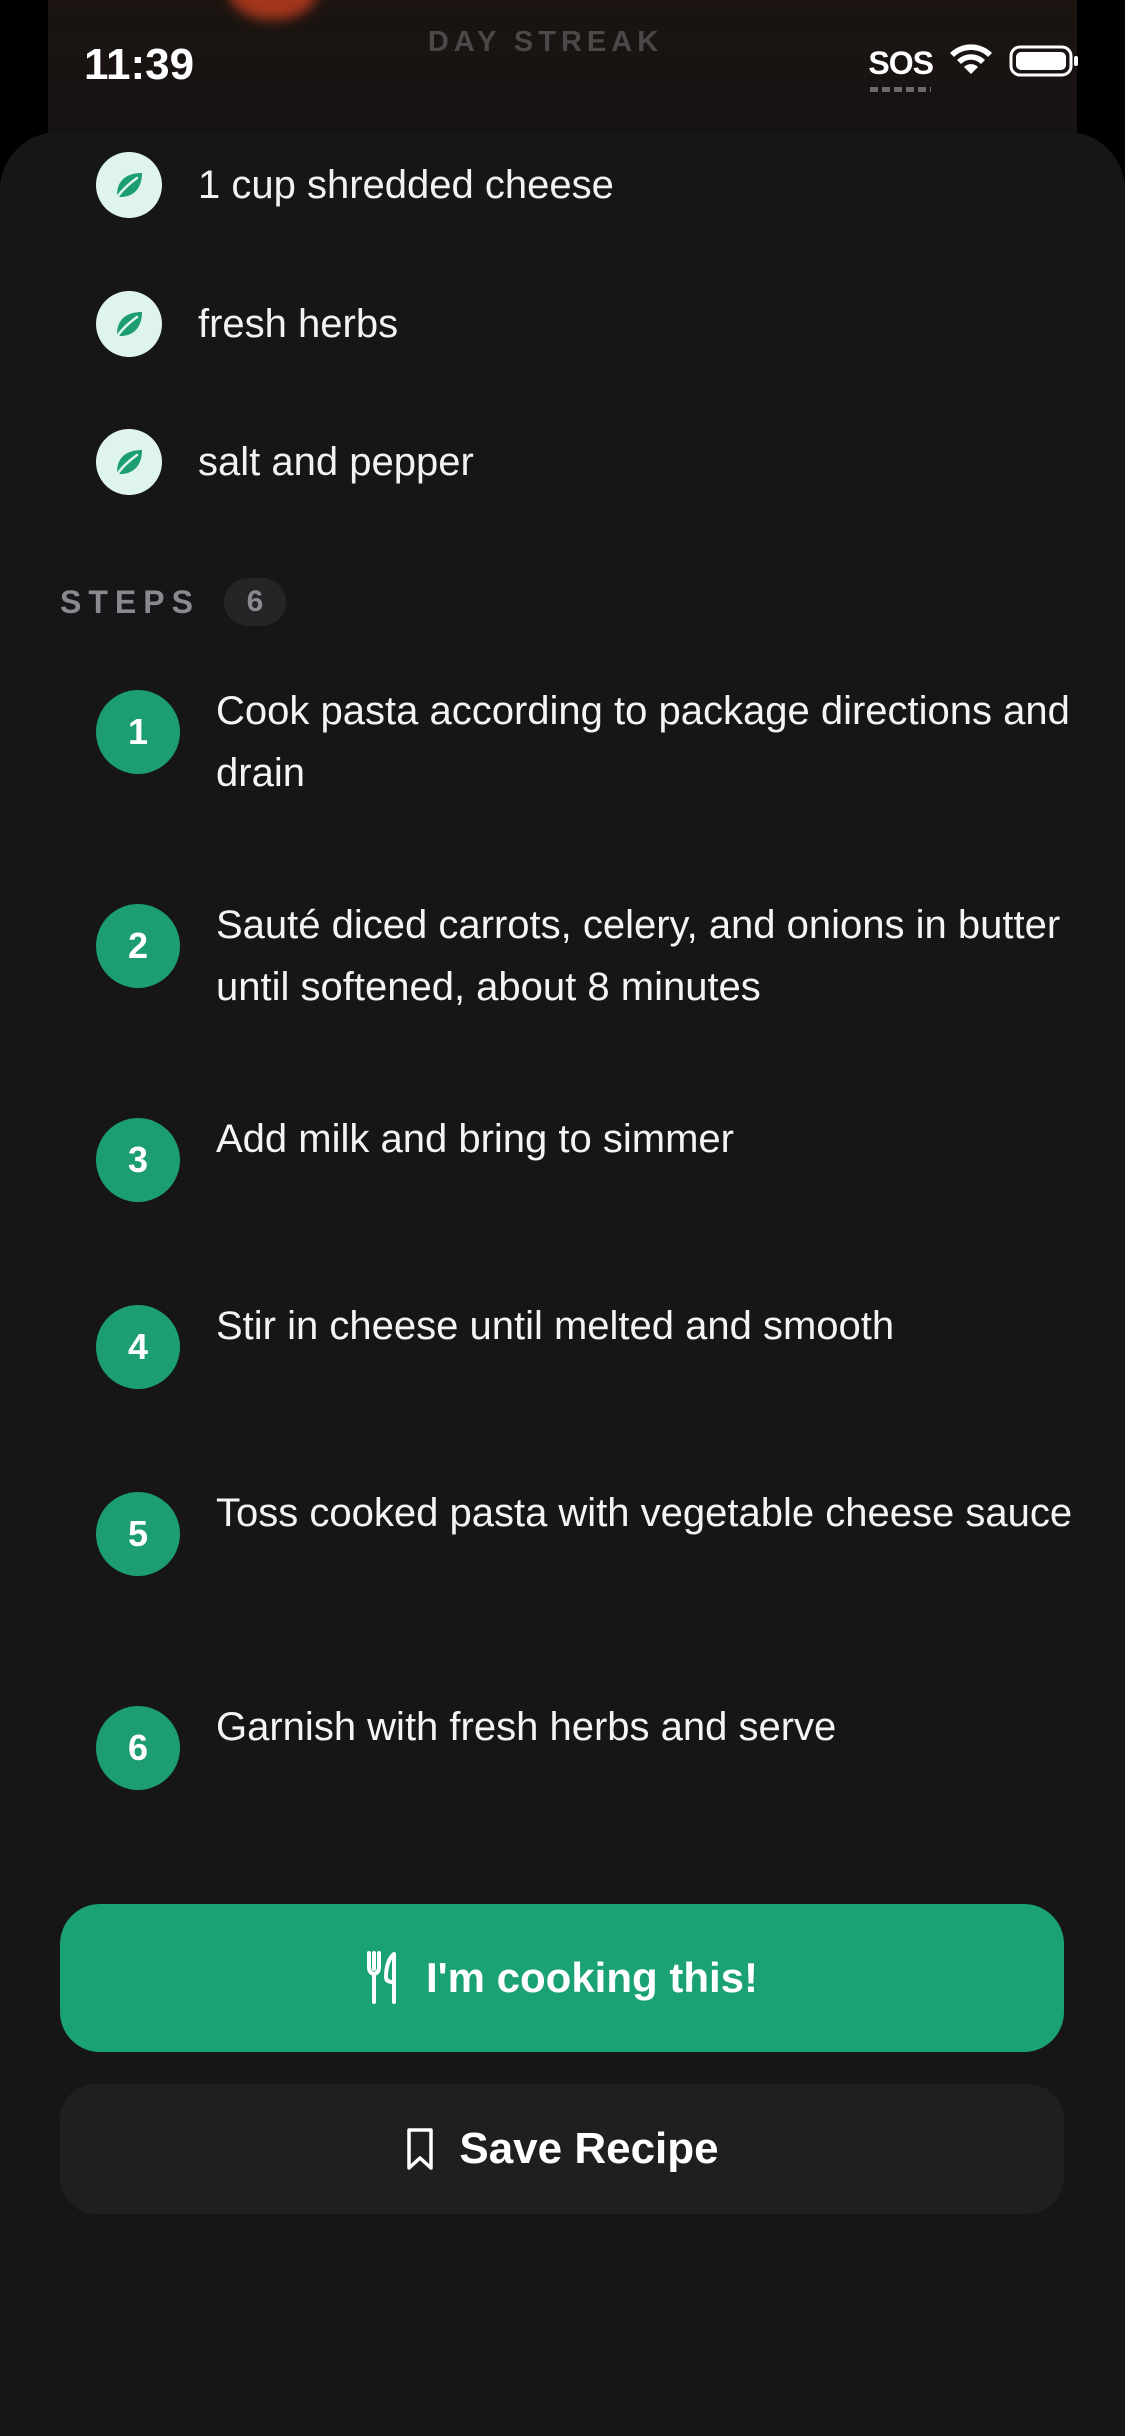 The image size is (1125, 2436). What do you see at coordinates (130, 601) in the screenshot?
I see `steps-label: STEPS` at bounding box center [130, 601].